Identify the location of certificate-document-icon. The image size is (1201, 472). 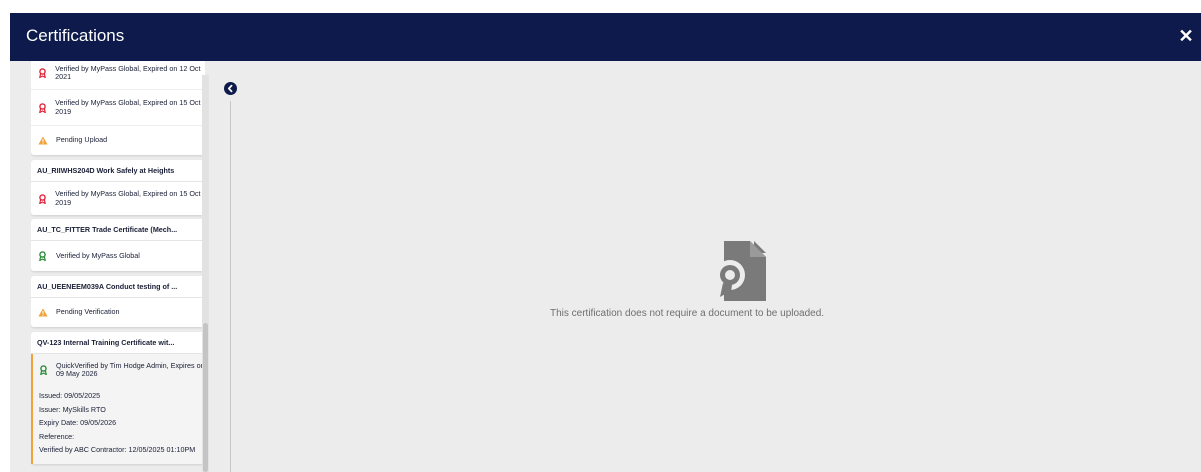
(740, 271).